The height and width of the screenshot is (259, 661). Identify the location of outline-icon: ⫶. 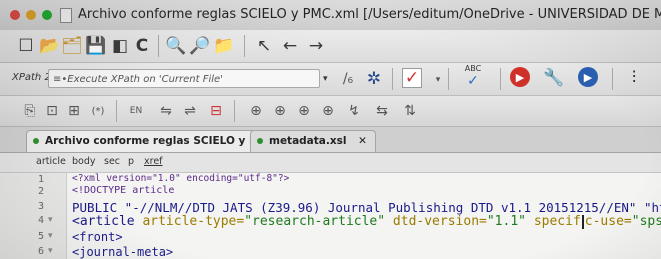
(634, 78).